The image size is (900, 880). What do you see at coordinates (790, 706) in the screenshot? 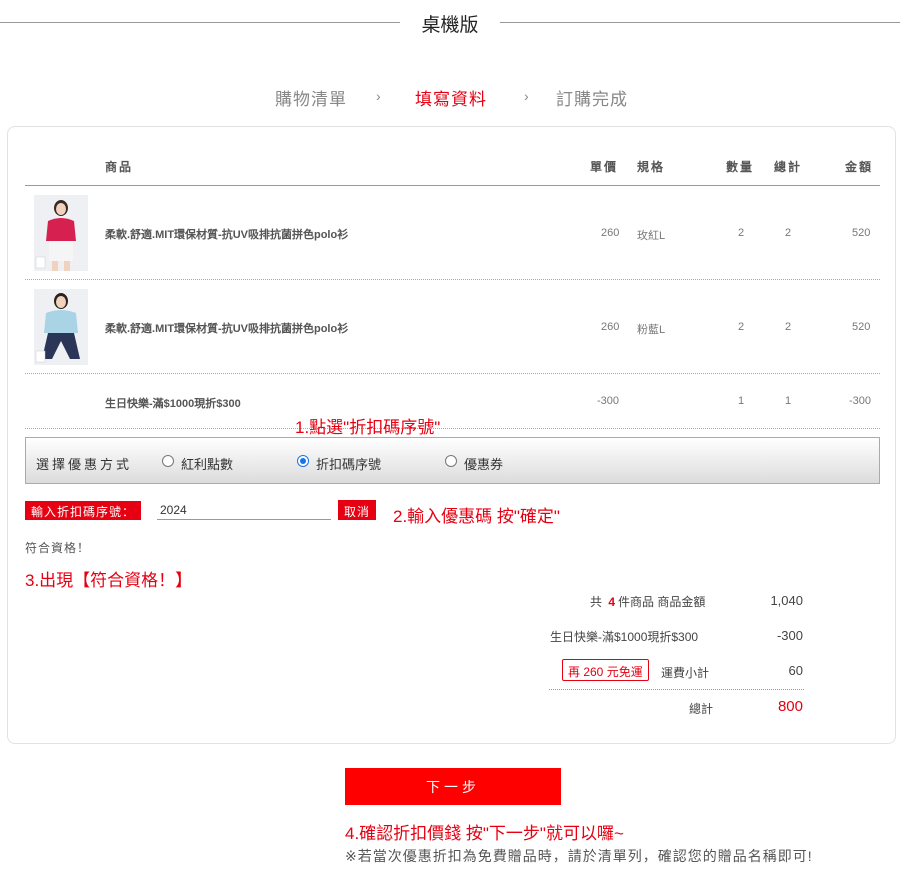
I see `total-amount: 800` at bounding box center [790, 706].